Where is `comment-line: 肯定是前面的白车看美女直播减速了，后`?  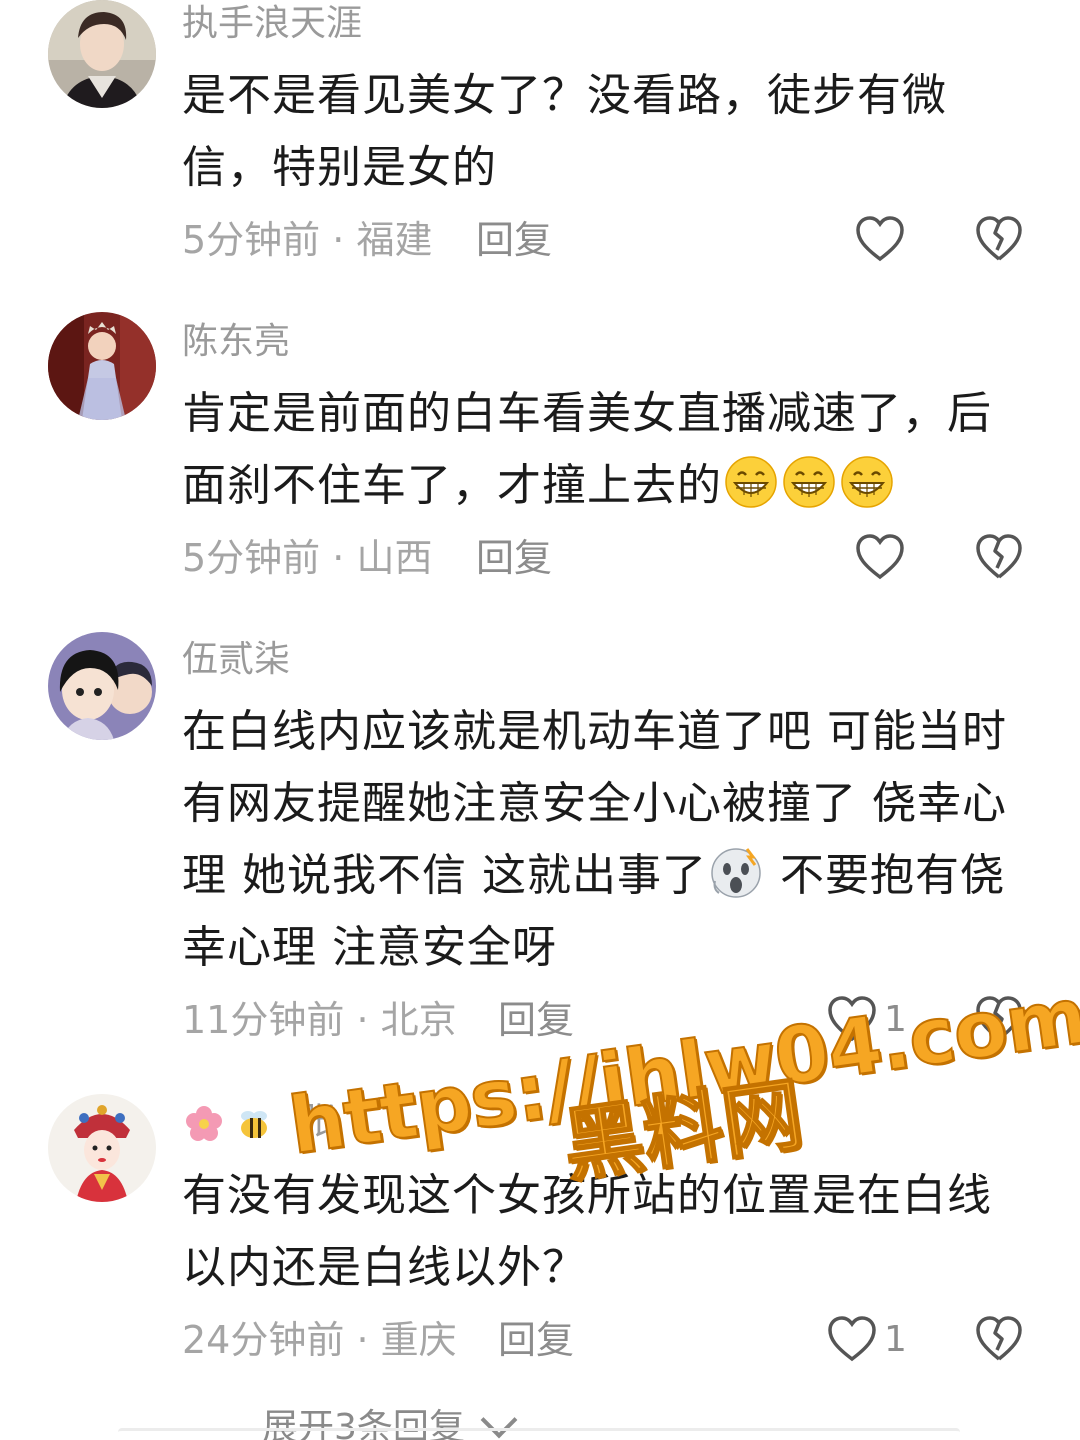 comment-line: 肯定是前面的白车看美女直播减速了，后 is located at coordinates (587, 413).